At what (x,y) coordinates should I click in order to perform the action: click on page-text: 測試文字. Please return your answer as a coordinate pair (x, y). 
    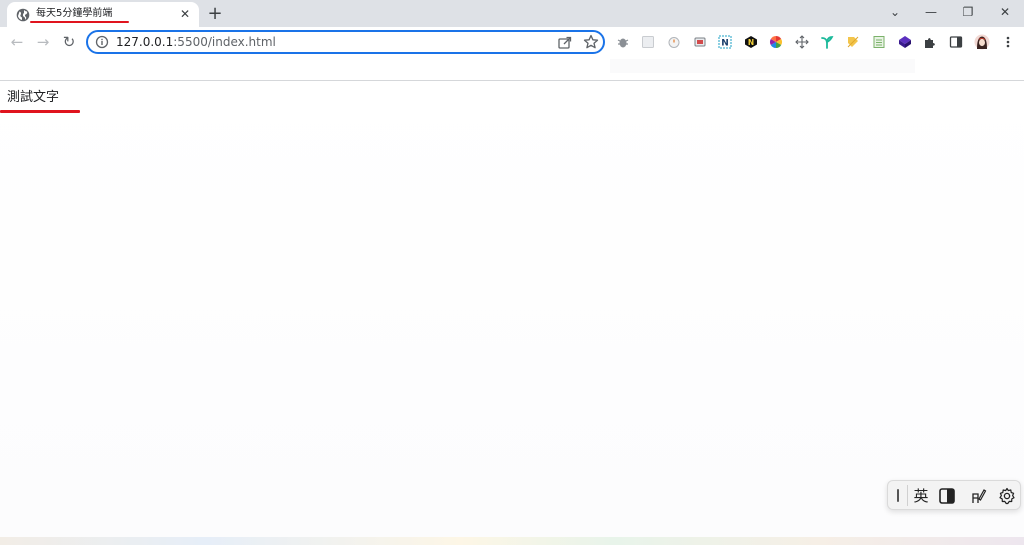
    Looking at the image, I should click on (33, 97).